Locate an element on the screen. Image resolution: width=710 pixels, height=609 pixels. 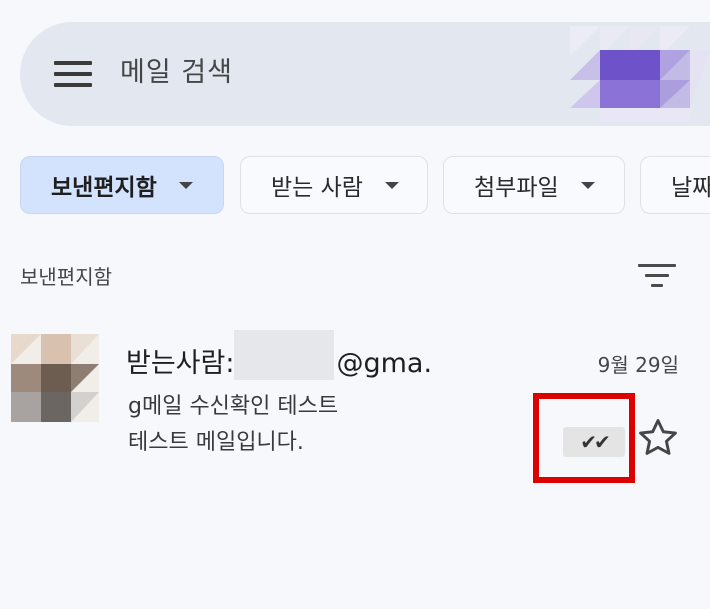
email-sender: 받는사람: @gma. is located at coordinates (279, 355).